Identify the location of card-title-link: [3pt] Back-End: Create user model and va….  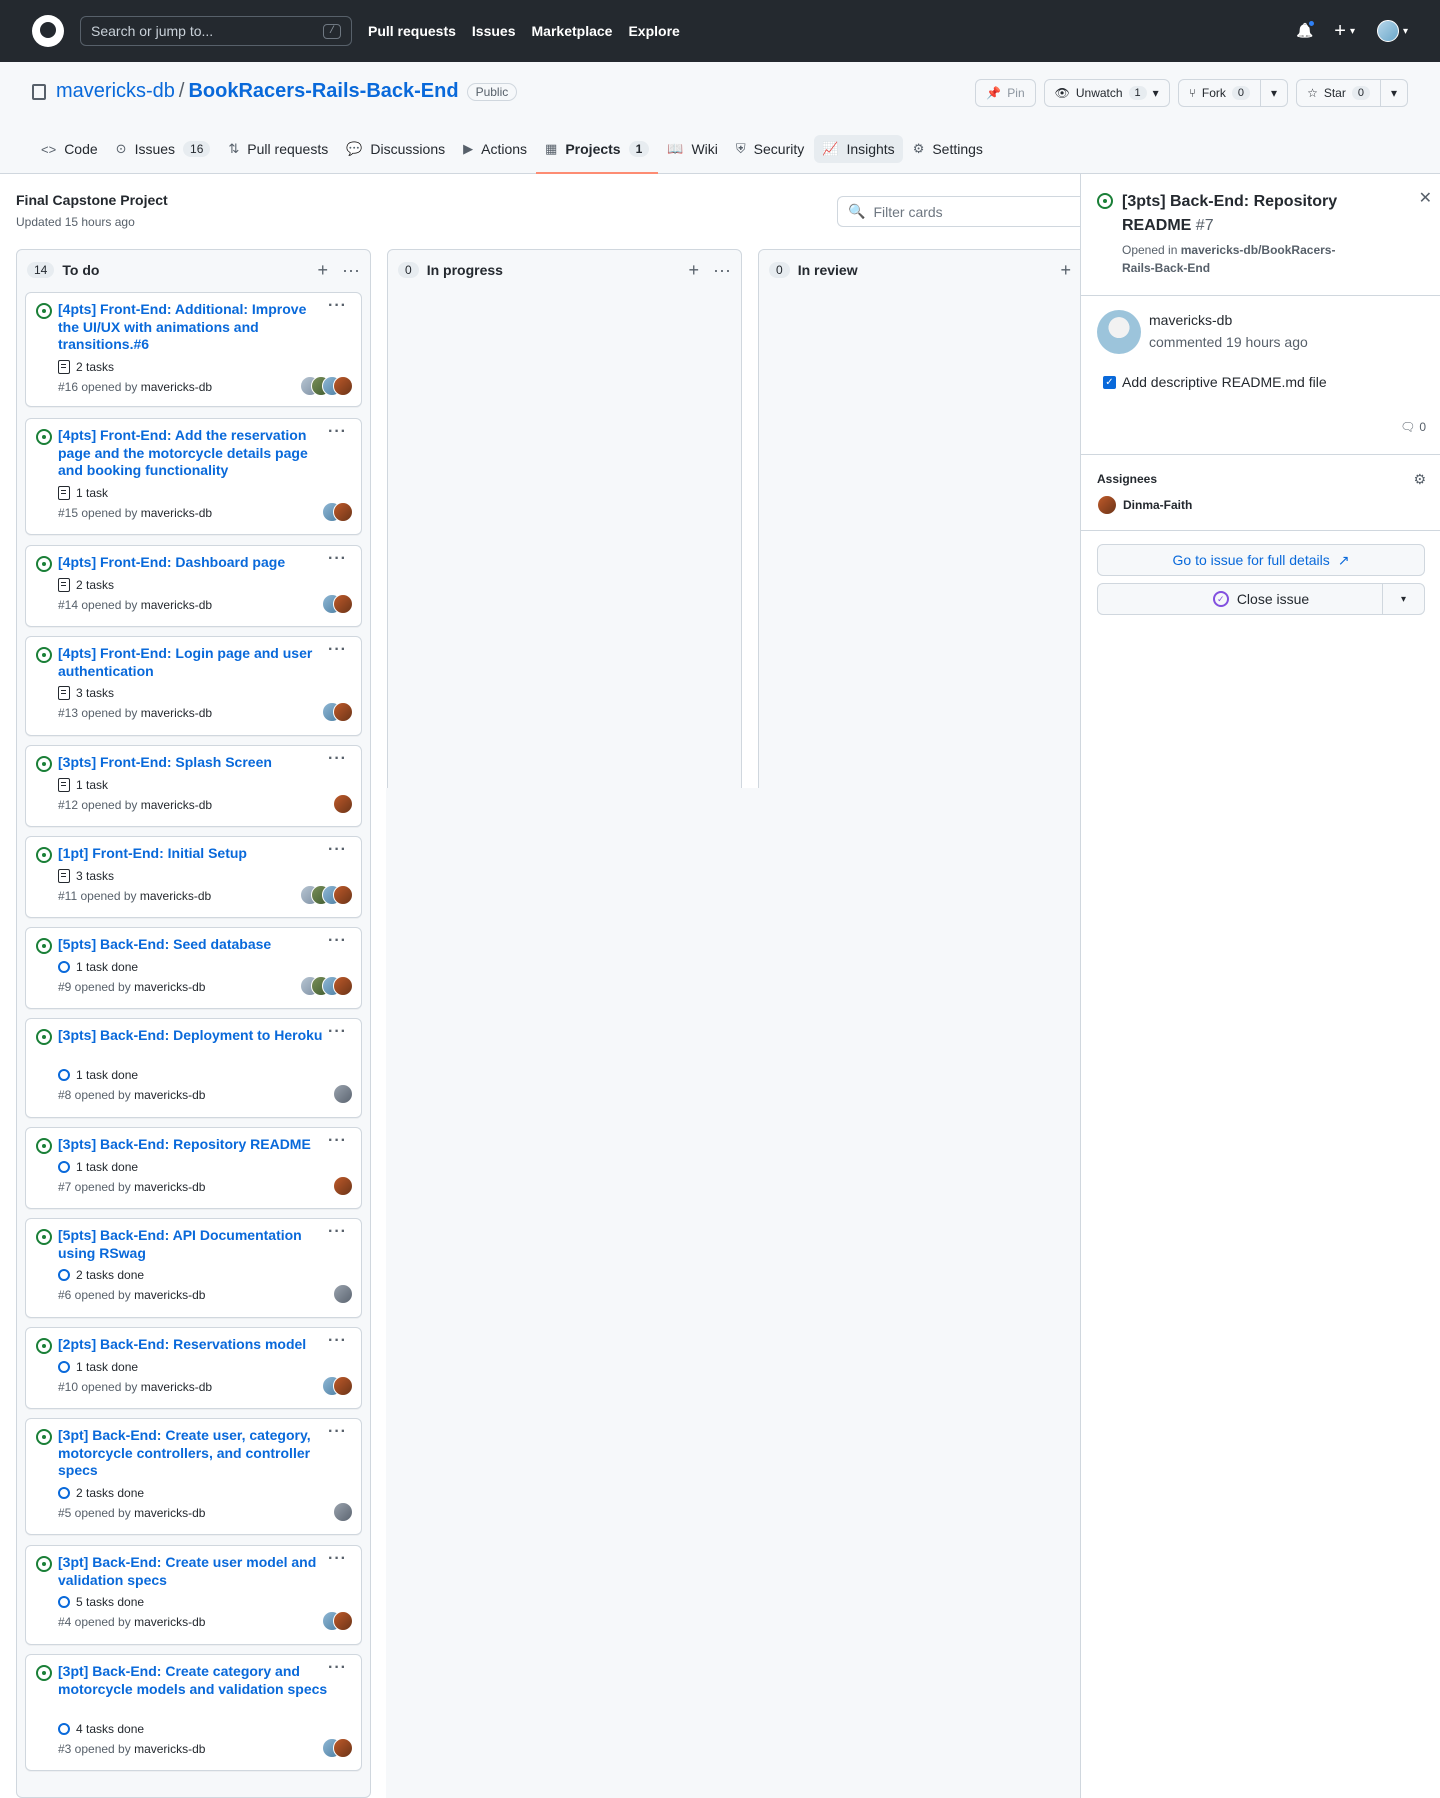
(193, 1571).